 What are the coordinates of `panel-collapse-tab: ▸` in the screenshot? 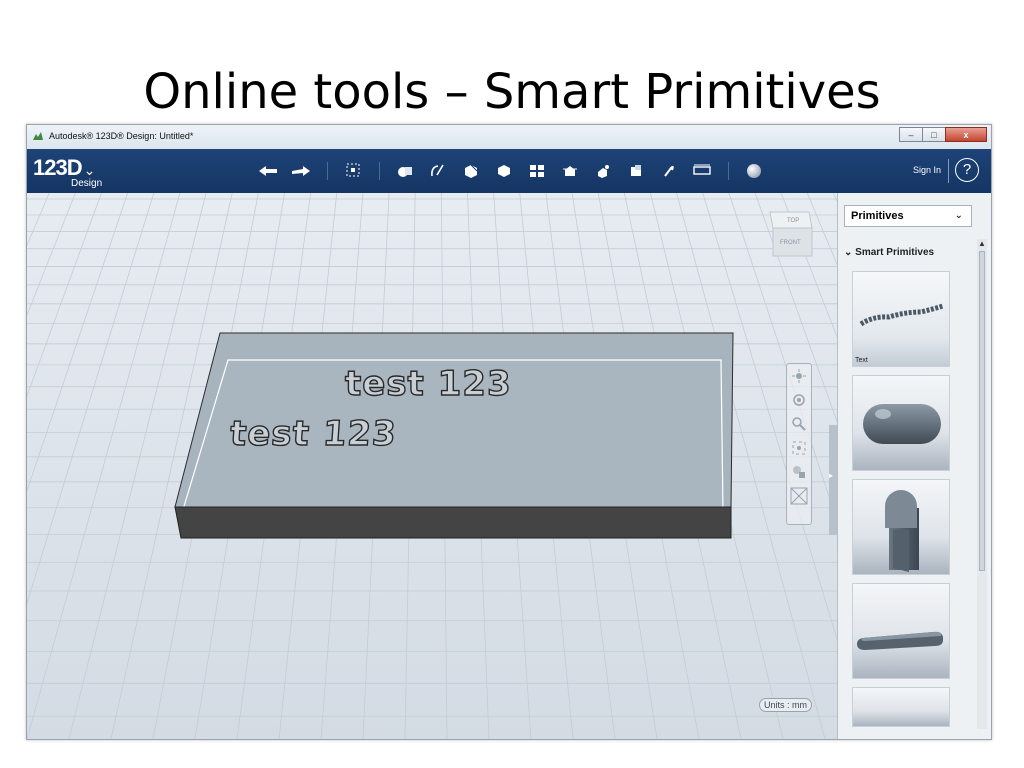 It's located at (833, 480).